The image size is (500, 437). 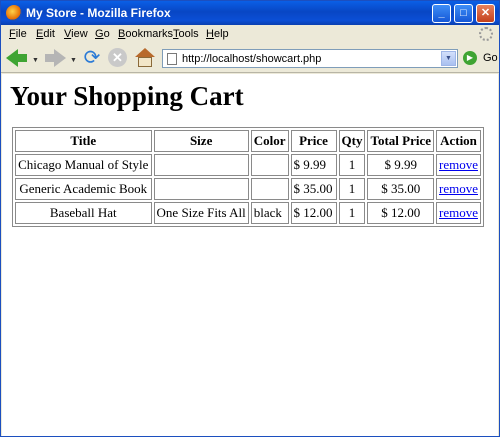 I want to click on menu-help-rest: elp, so click(x=221, y=34).